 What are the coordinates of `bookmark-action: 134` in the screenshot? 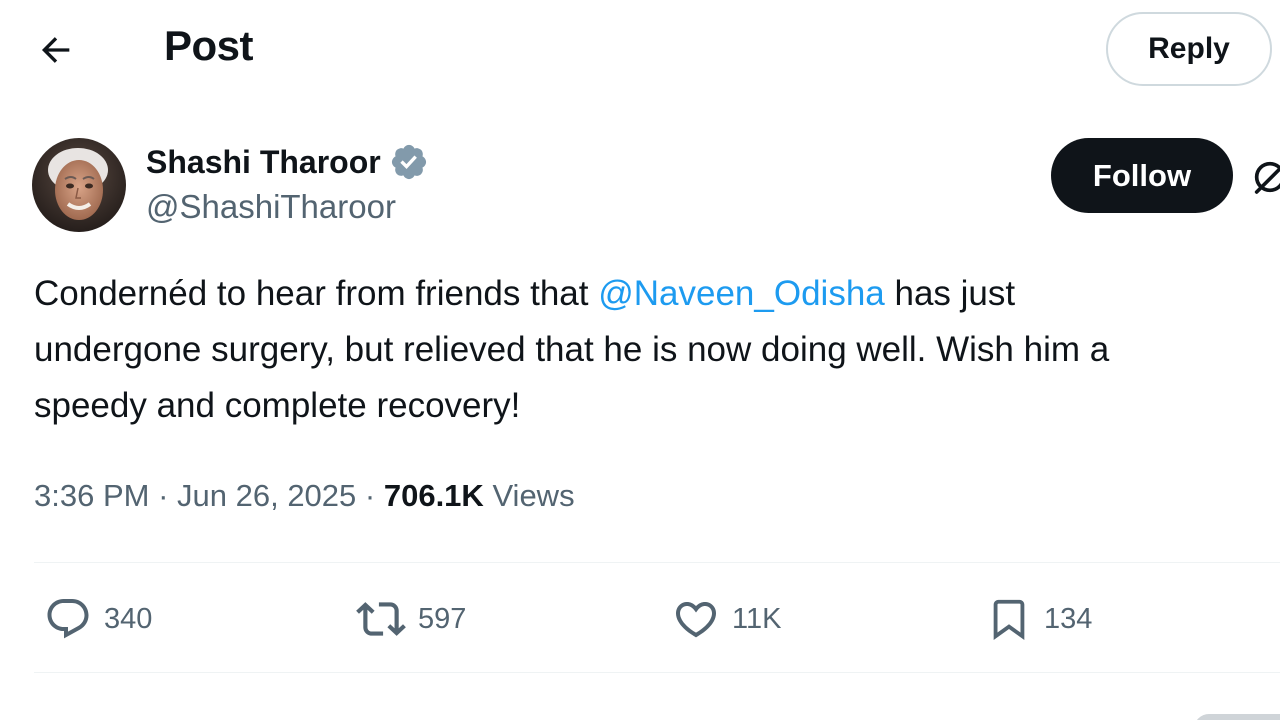 It's located at (1039, 619).